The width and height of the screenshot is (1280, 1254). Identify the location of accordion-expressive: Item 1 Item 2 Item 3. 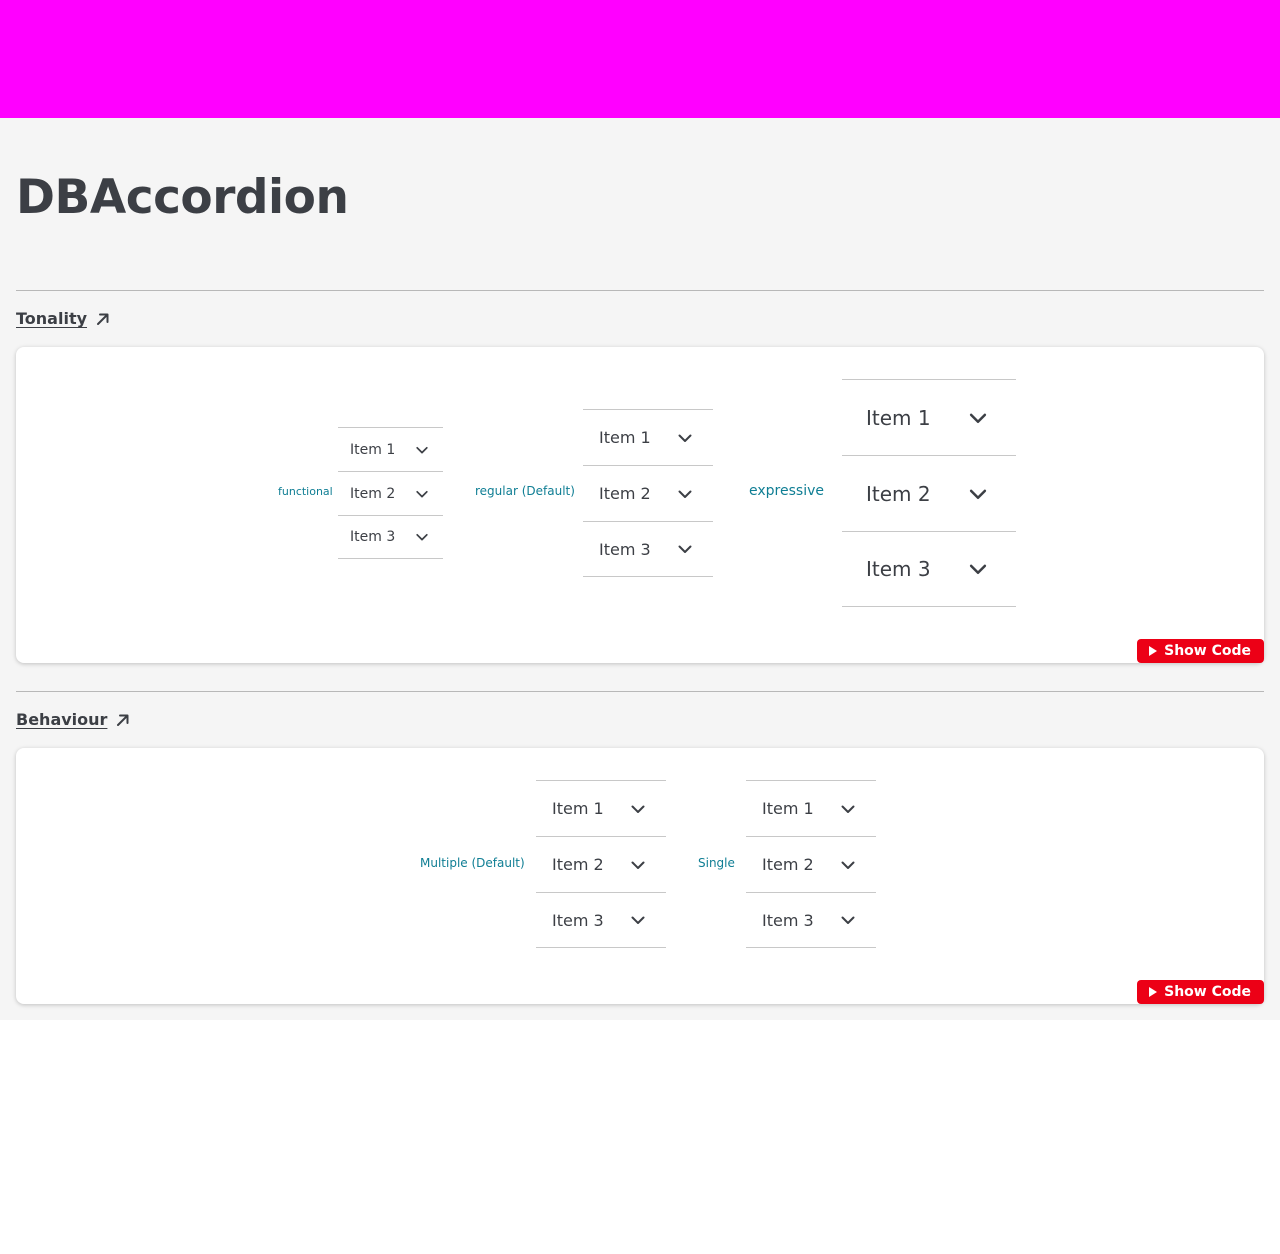
(929, 493).